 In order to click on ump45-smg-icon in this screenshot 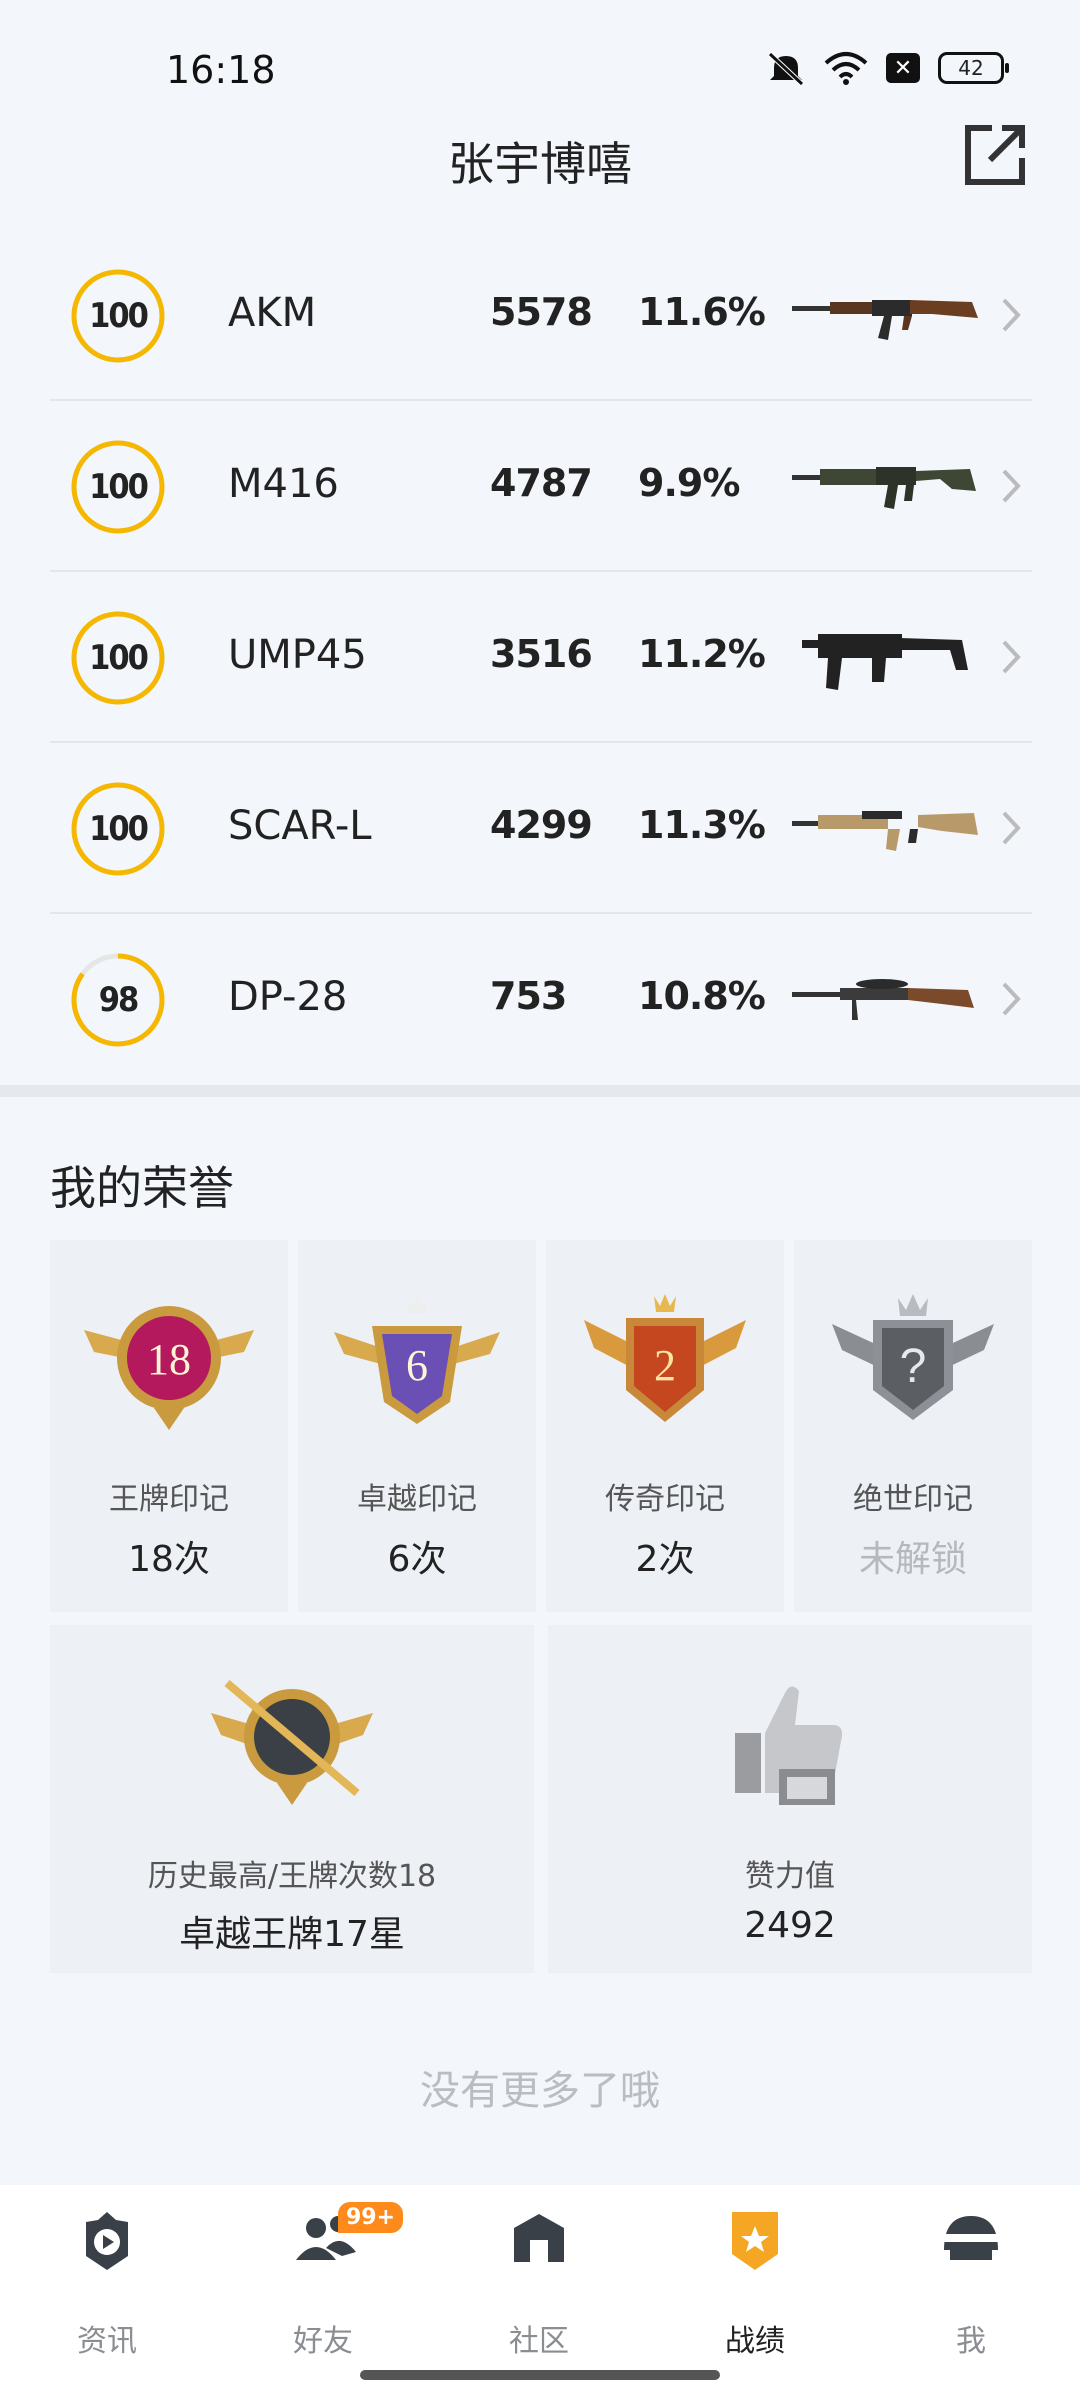, I will do `click(885, 662)`.